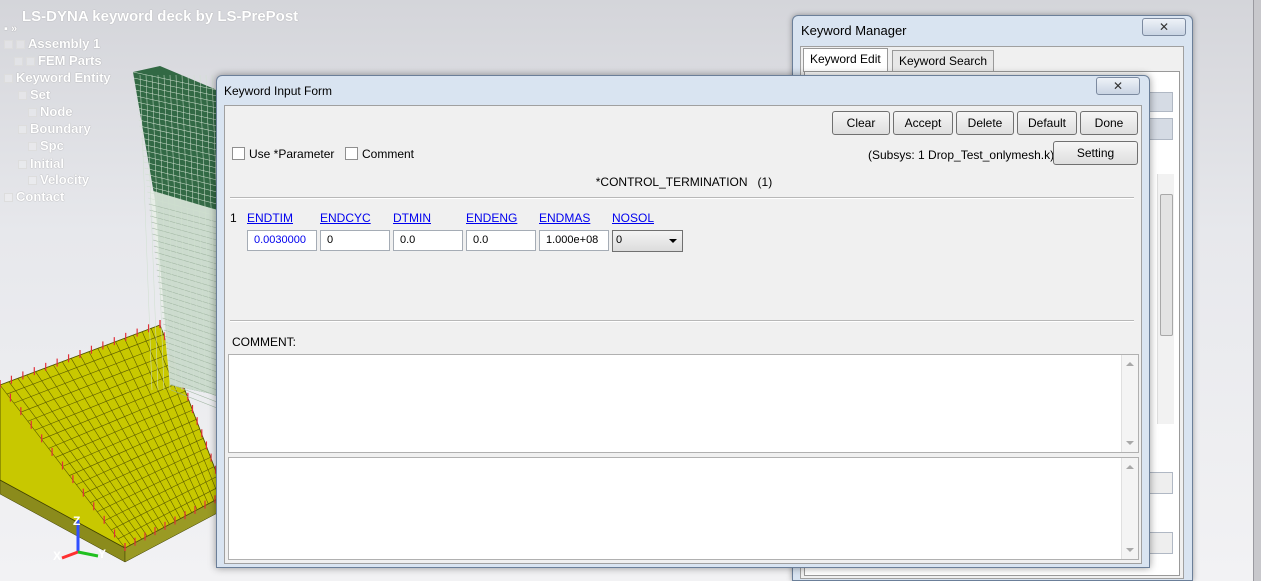 This screenshot has width=1261, height=581. Describe the element at coordinates (491, 218) in the screenshot. I see `field-label-endeng: ENDENG` at that location.